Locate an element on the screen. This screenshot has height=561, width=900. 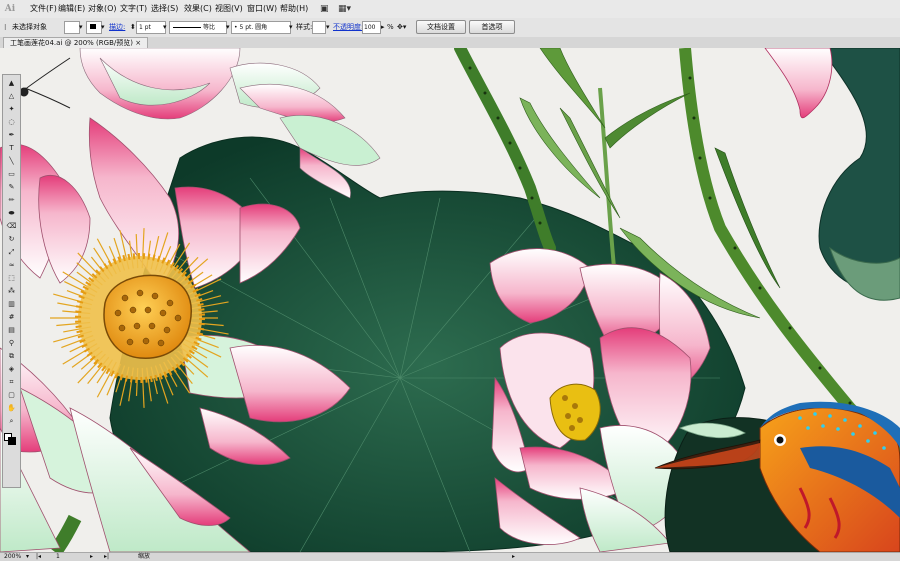
chevron-down-icon: ▸ is located at coordinates (383, 27).